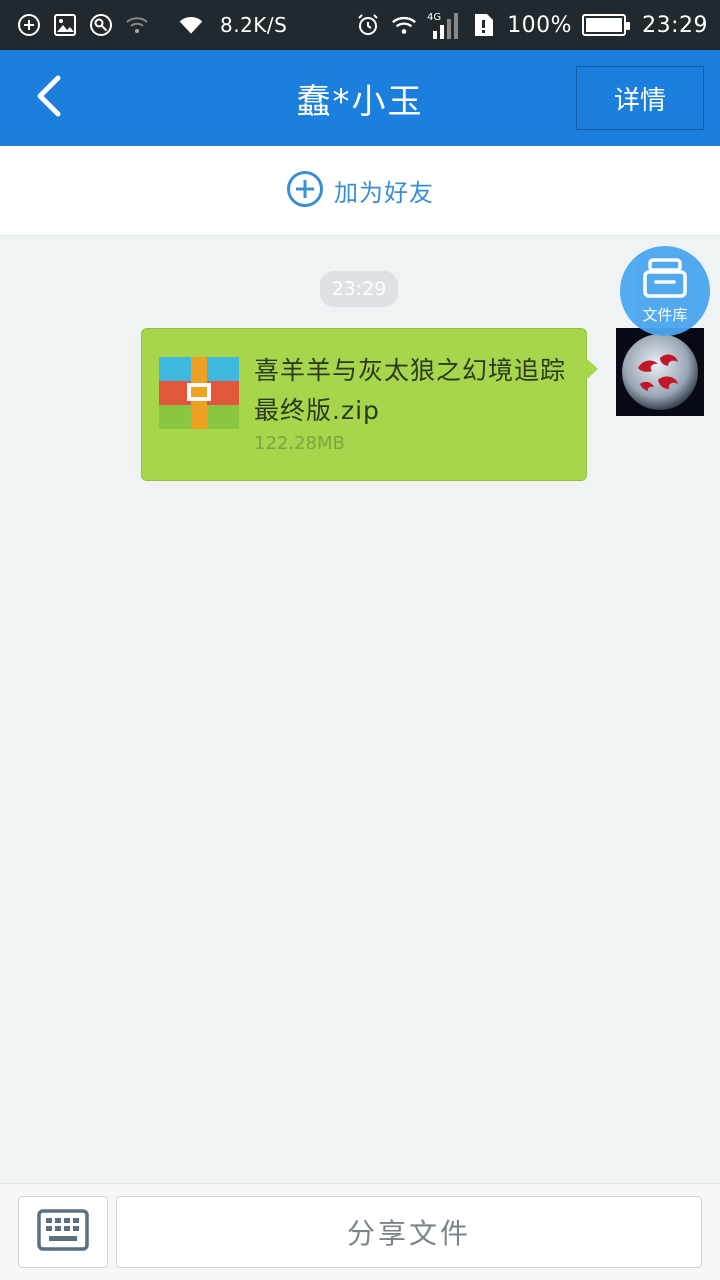  Describe the element at coordinates (199, 393) in the screenshot. I see `zip-archive-icon` at that location.